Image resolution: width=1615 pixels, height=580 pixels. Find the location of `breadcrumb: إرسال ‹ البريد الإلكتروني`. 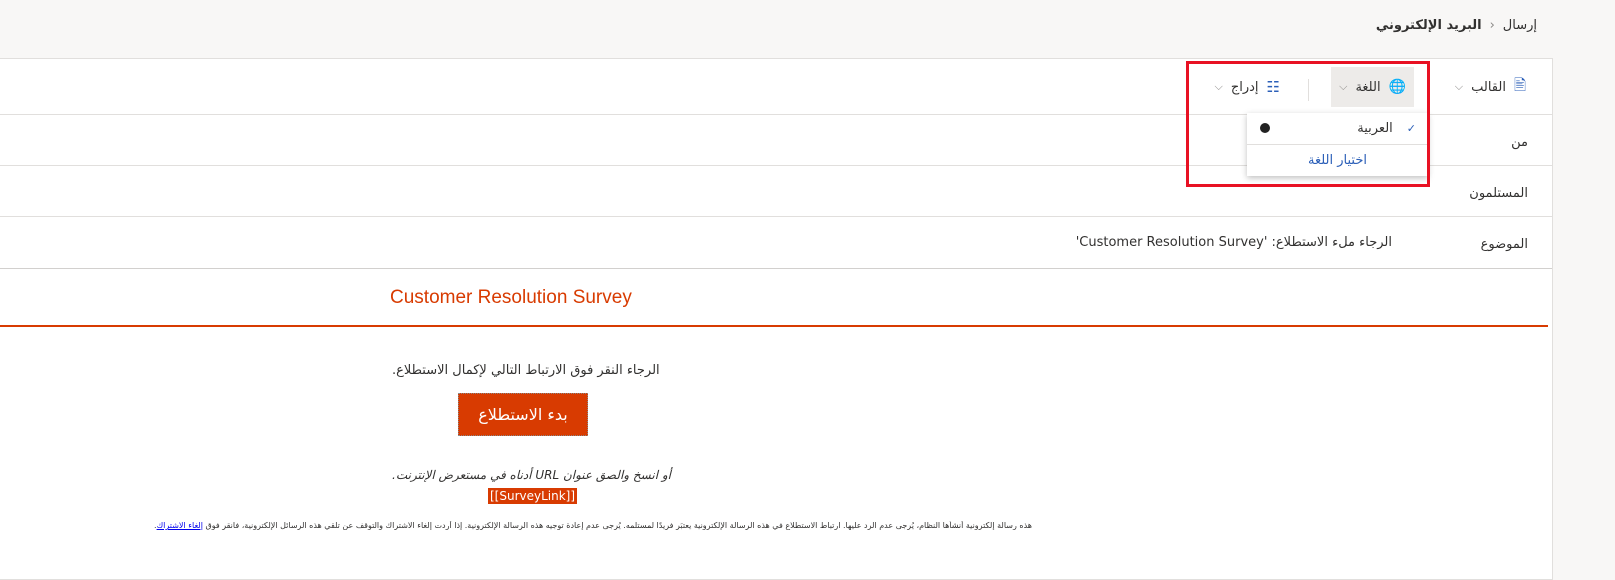

breadcrumb: إرسال ‹ البريد الإلكتروني is located at coordinates (1456, 25).